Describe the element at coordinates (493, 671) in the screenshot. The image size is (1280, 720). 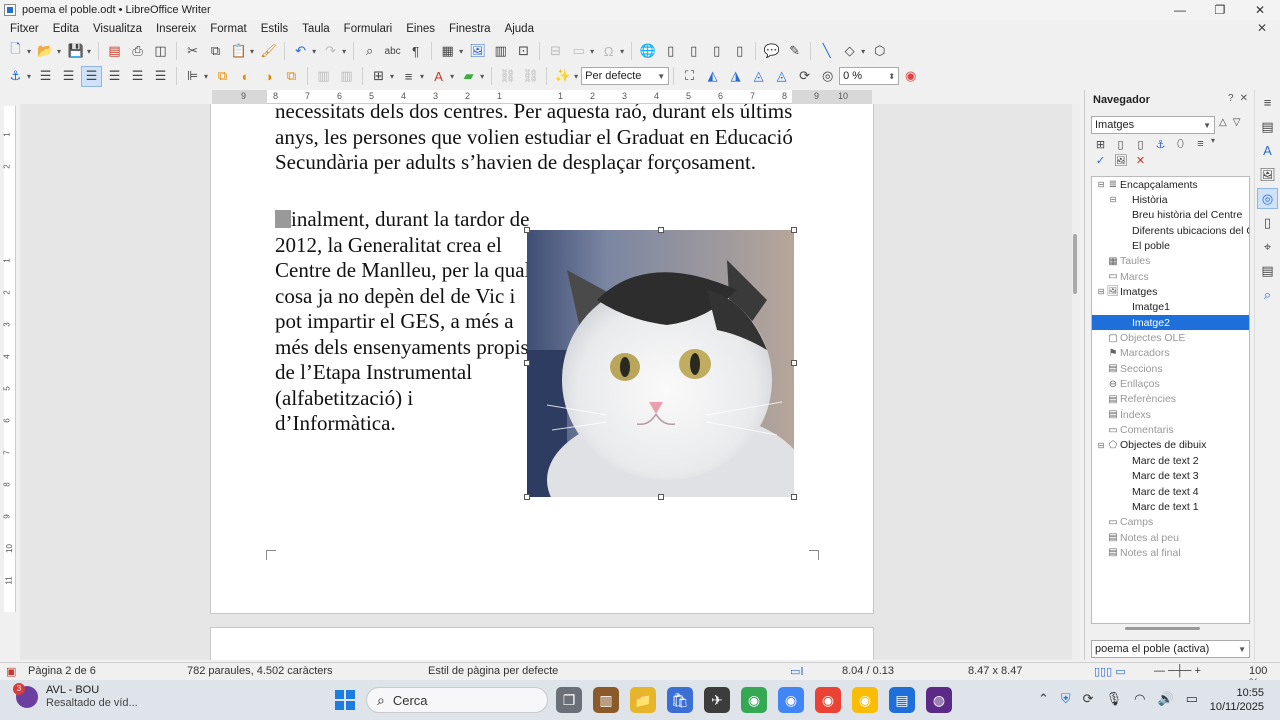
I see `page-style: Estil de pàgina per defecte` at that location.